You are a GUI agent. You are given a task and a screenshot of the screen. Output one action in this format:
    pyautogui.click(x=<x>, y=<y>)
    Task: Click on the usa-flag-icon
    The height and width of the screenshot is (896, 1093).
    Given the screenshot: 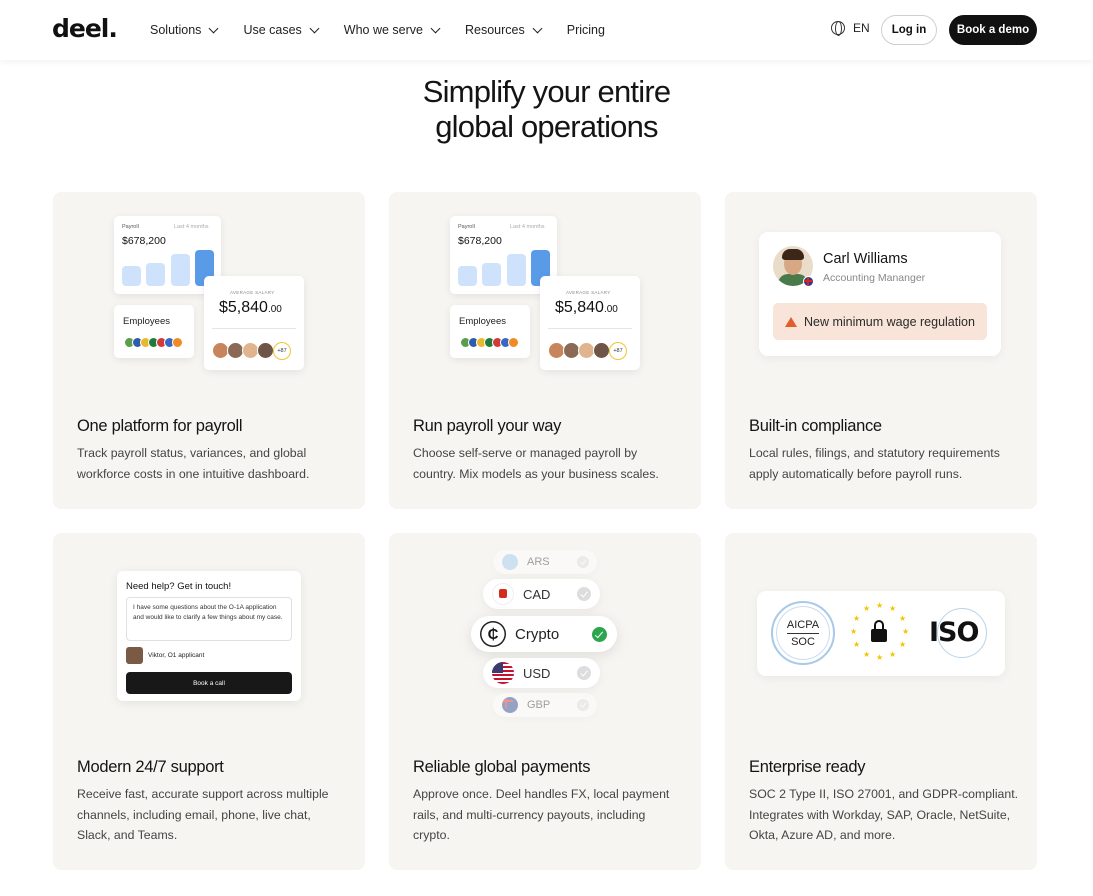 What is the action you would take?
    pyautogui.click(x=503, y=673)
    